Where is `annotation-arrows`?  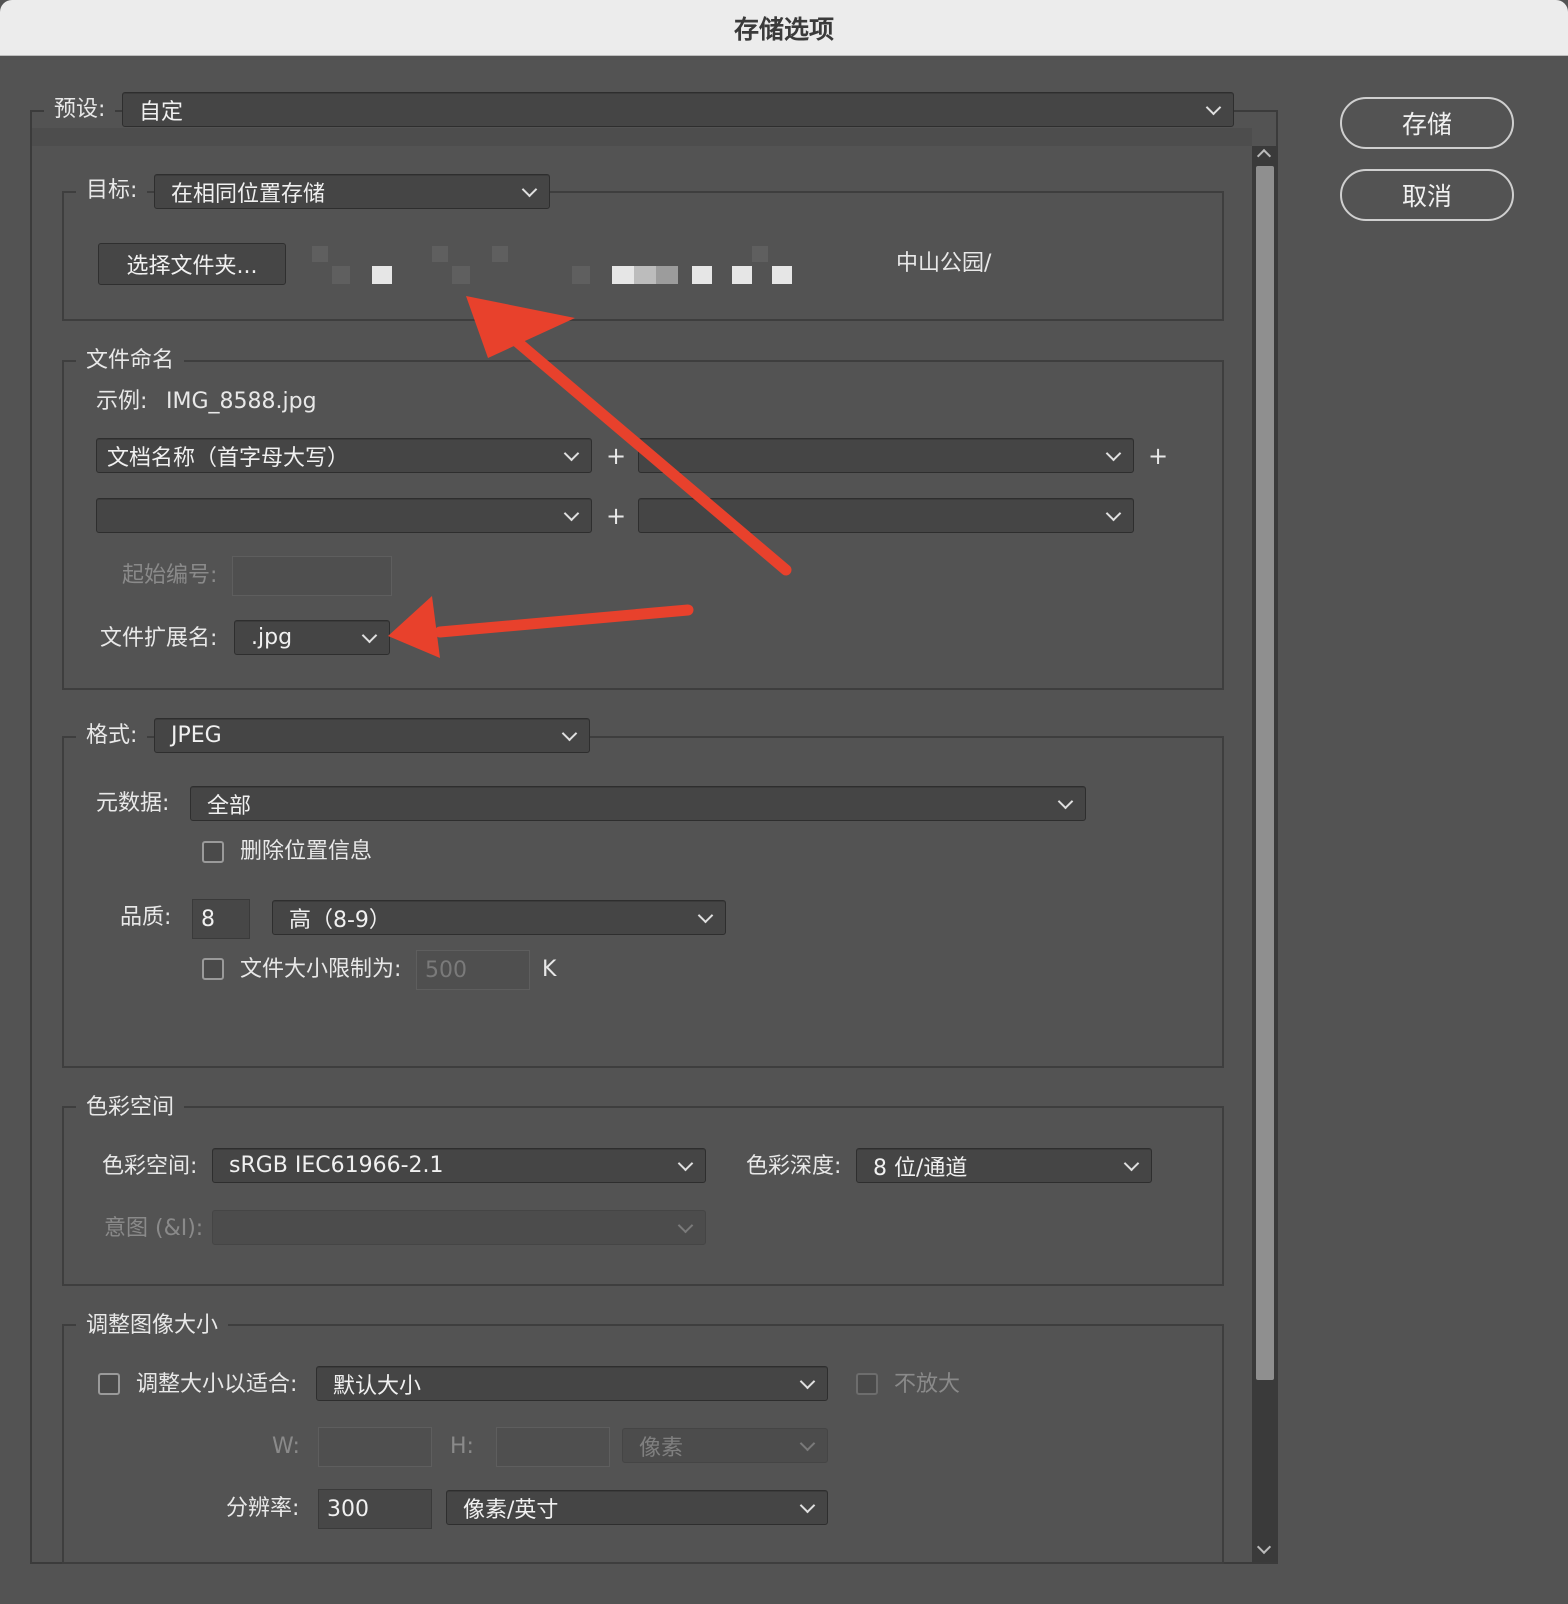
annotation-arrows is located at coordinates (590, 477).